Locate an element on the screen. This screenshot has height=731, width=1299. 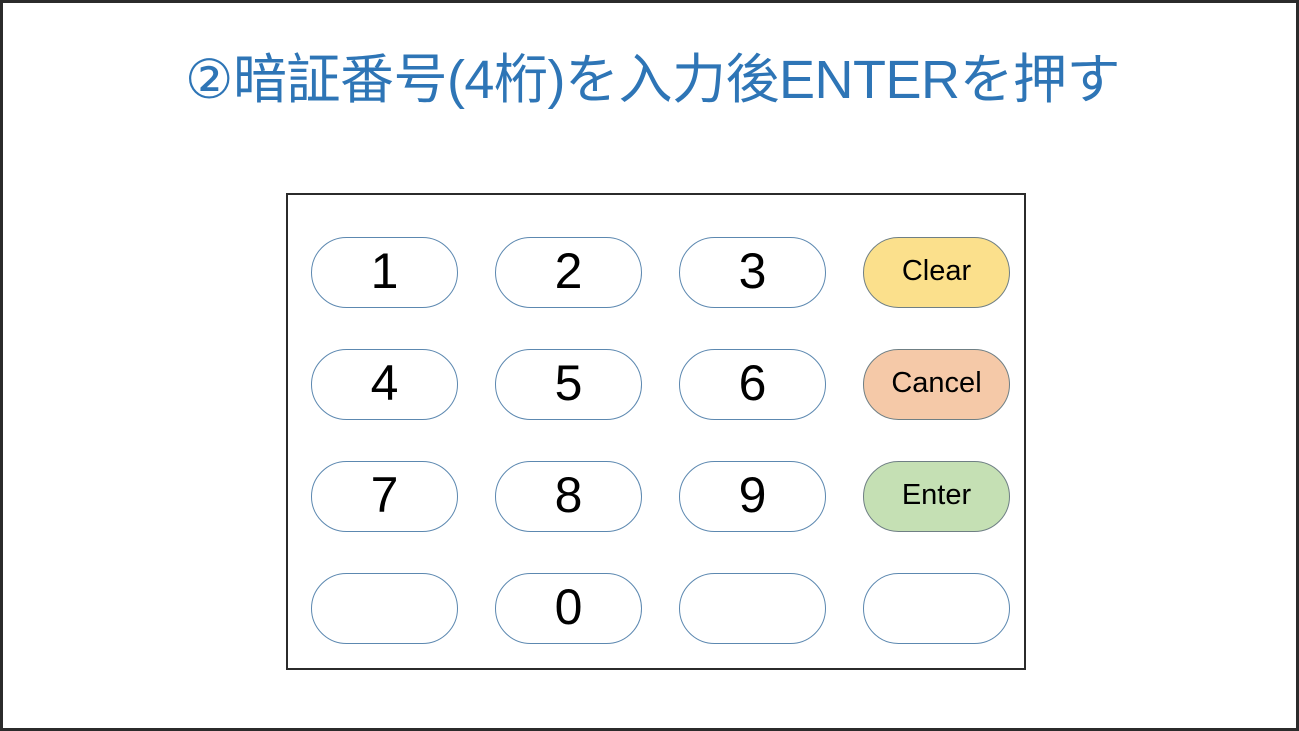
key-label: 8 is located at coordinates (568, 494).